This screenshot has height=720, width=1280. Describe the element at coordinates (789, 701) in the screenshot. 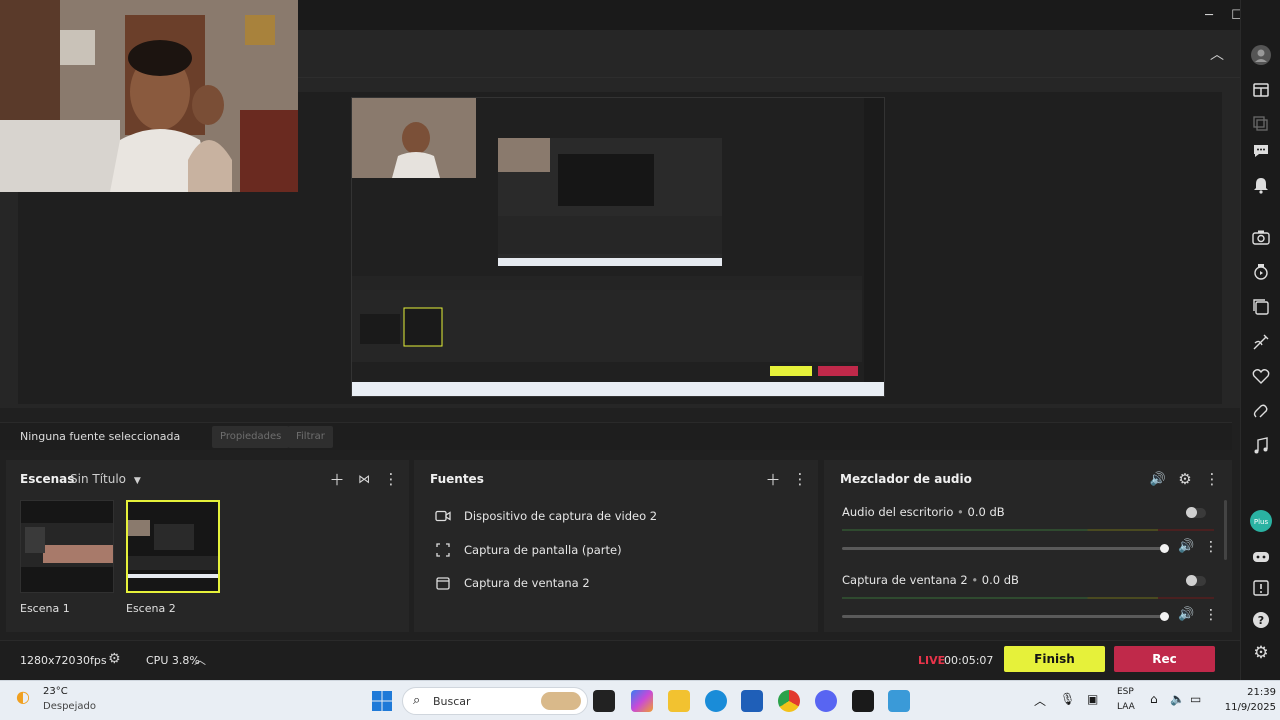

I see `chrome-icon` at that location.